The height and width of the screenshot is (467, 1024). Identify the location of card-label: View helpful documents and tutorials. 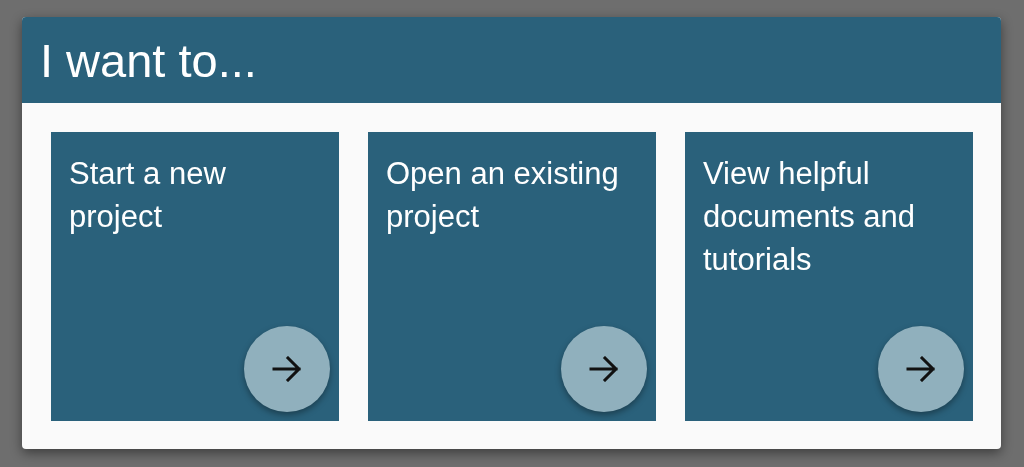
(809, 217).